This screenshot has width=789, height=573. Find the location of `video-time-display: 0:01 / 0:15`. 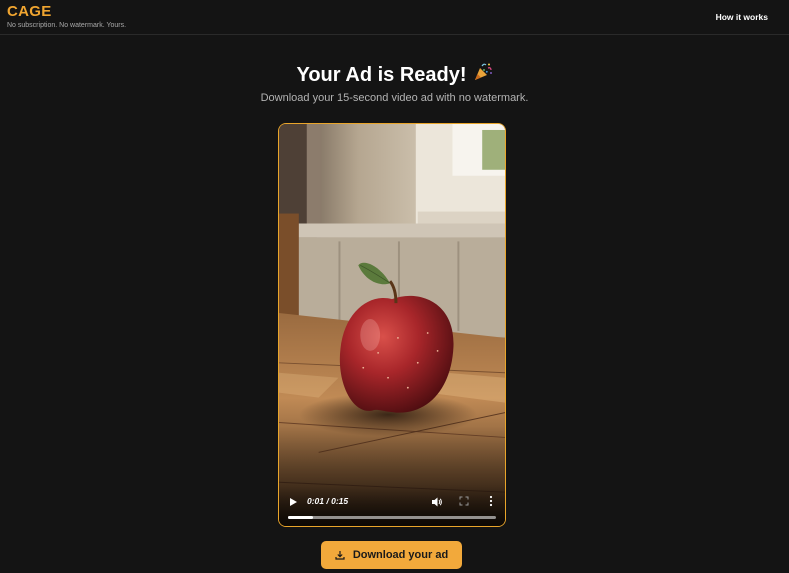

video-time-display: 0:01 / 0:15 is located at coordinates (328, 501).